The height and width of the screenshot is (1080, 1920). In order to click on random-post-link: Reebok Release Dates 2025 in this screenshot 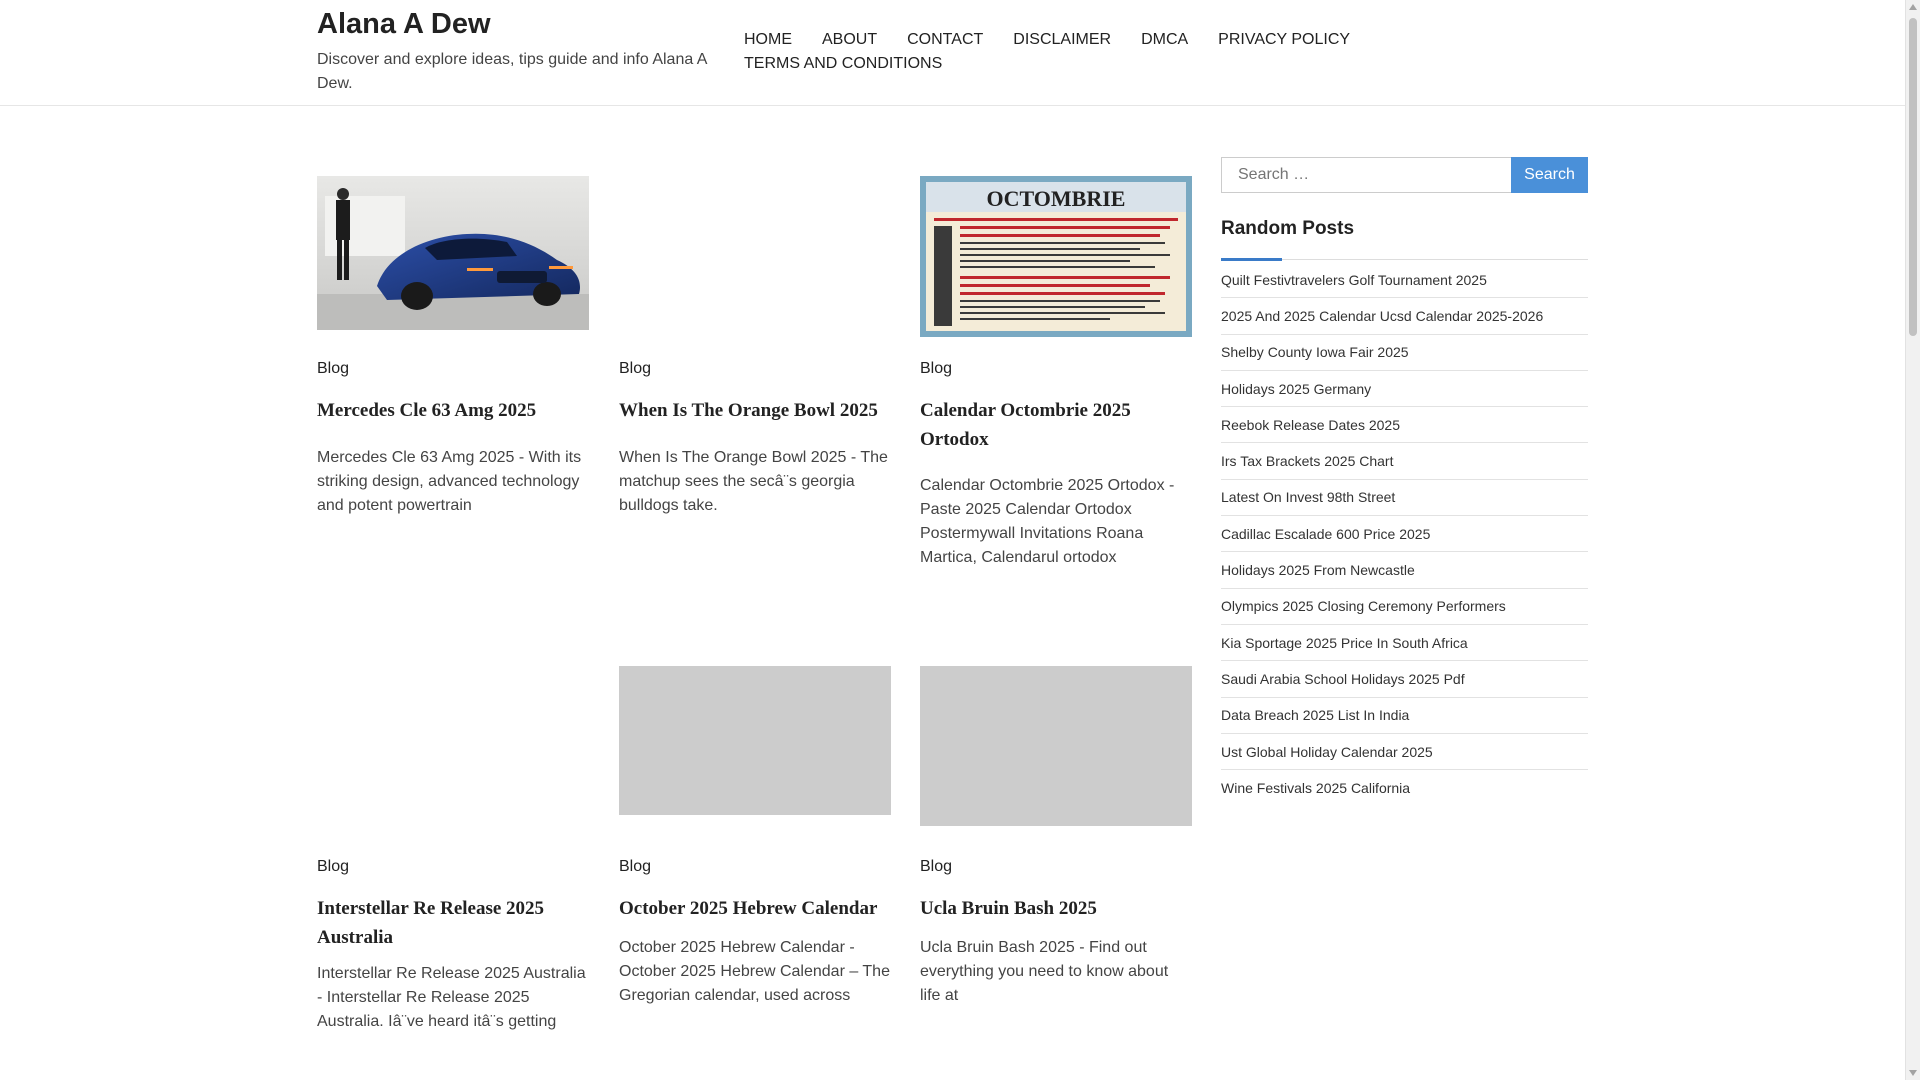, I will do `click(1310, 425)`.